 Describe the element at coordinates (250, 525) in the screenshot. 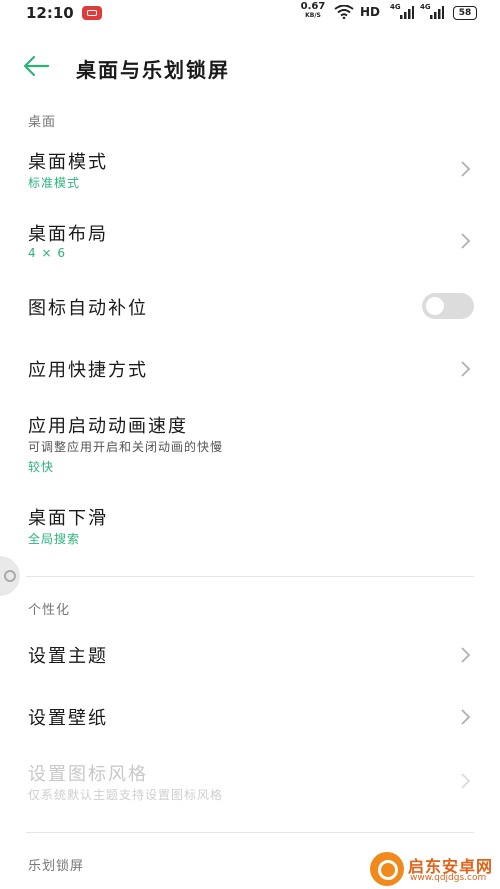

I see `setting-swipe-down: 桌面下滑 全局搜索` at that location.